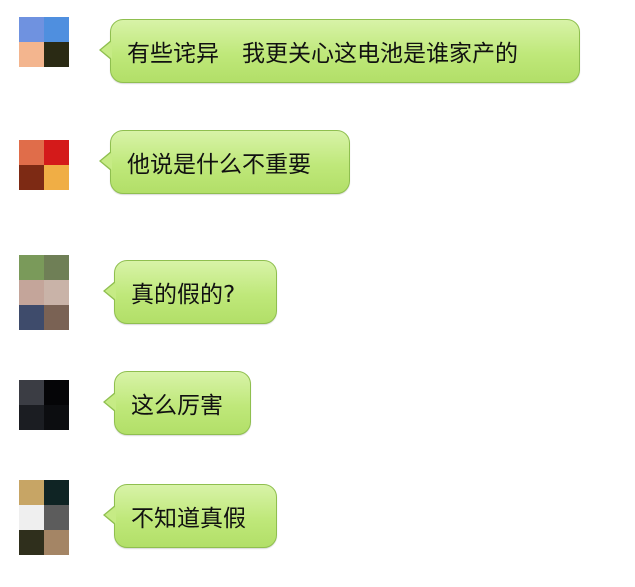 Image resolution: width=635 pixels, height=587 pixels. I want to click on message-bubble: 这么厉害, so click(177, 403).